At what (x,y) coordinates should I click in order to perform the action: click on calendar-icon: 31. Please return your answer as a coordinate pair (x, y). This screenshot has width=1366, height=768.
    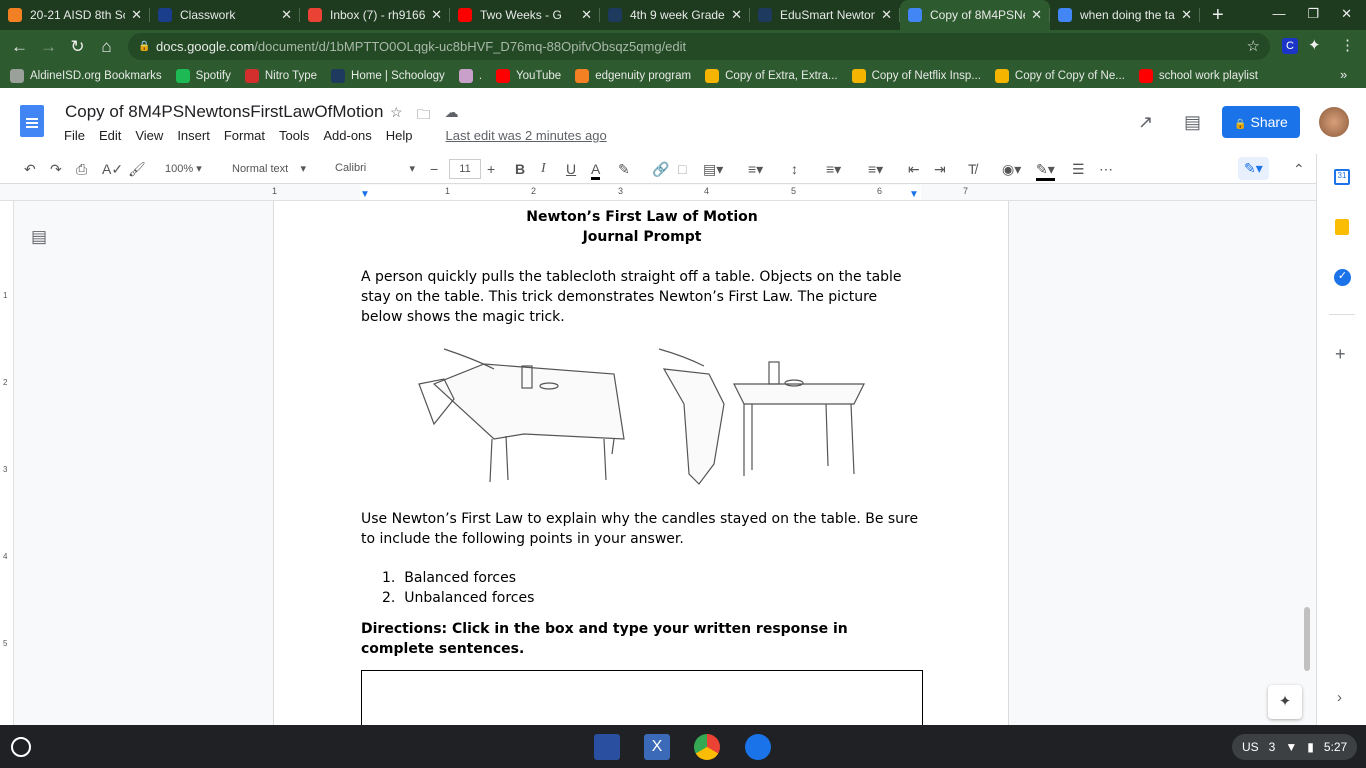
    Looking at the image, I should click on (1342, 177).